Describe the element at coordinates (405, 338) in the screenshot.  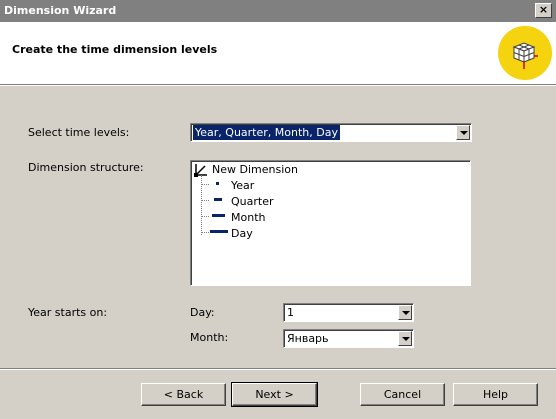
I see `month-dropdown-button` at that location.